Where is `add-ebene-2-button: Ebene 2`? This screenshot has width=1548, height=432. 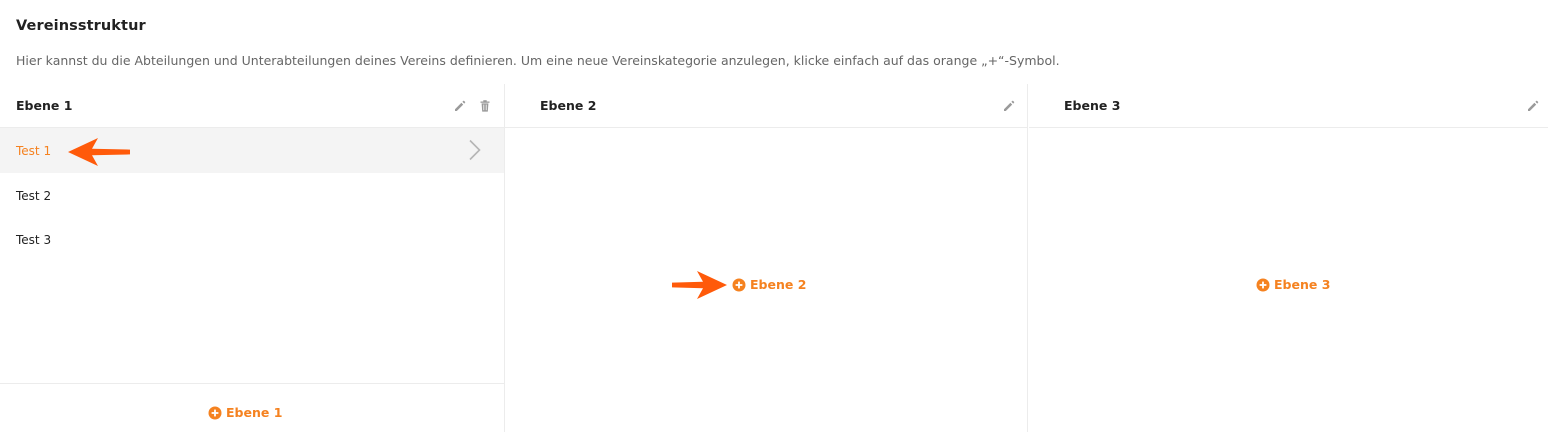 add-ebene-2-button: Ebene 2 is located at coordinates (769, 284).